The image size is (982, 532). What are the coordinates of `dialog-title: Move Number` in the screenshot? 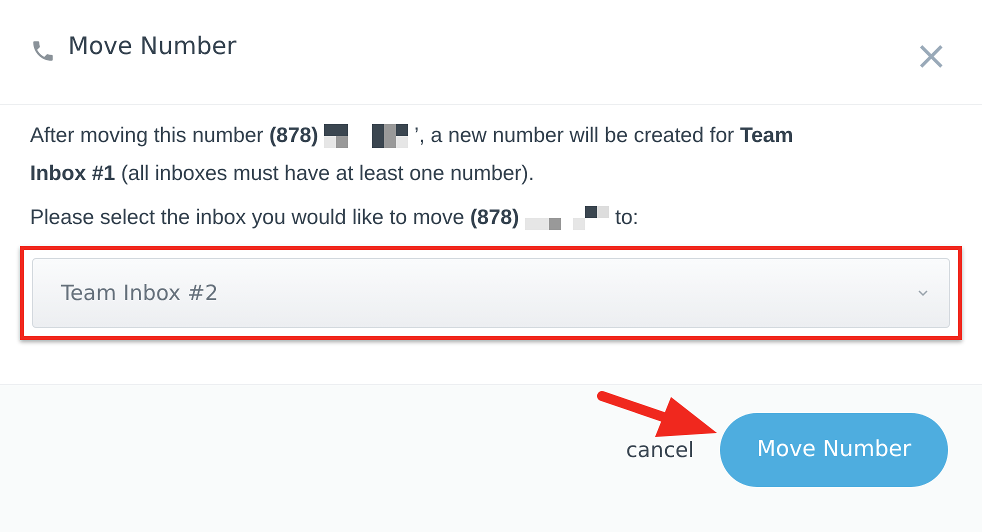 It's located at (153, 46).